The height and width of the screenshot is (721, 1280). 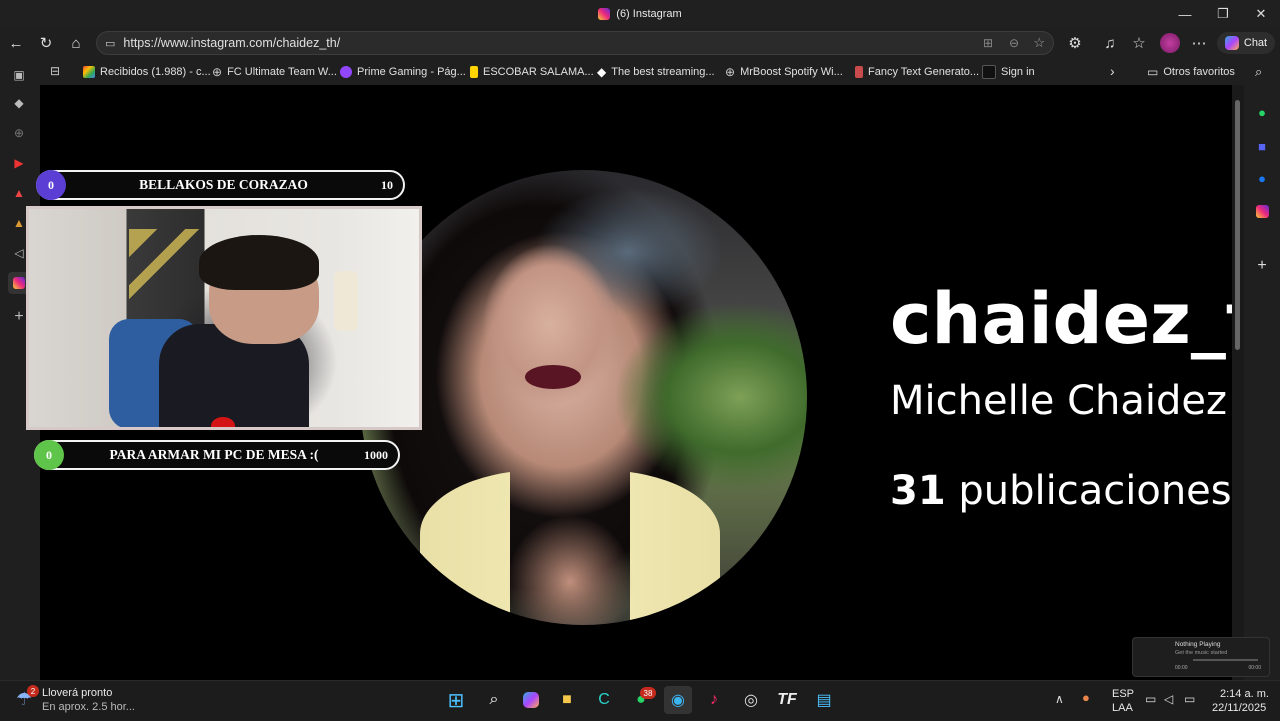 What do you see at coordinates (1061, 319) in the screenshot?
I see `profile-username: chaidez_th` at bounding box center [1061, 319].